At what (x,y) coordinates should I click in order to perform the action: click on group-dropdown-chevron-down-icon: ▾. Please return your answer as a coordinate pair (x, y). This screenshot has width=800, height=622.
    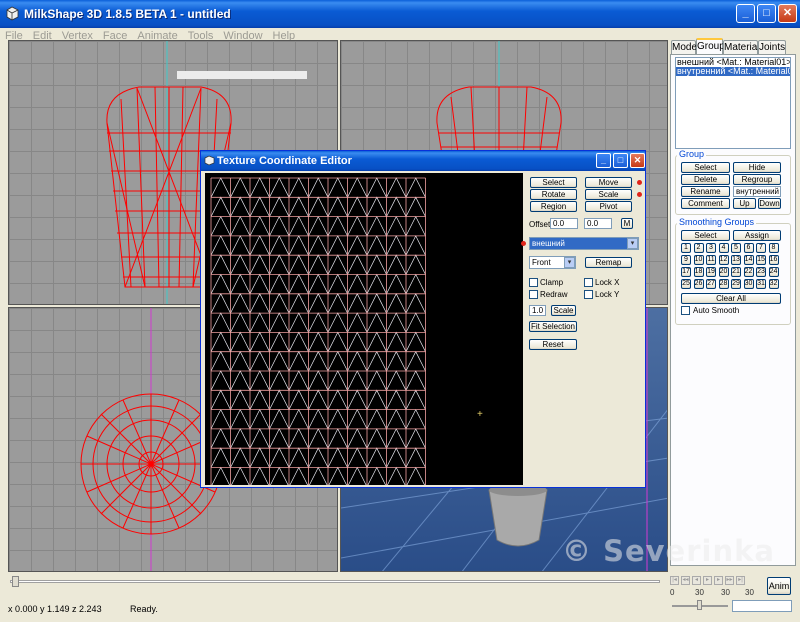
    Looking at the image, I should click on (632, 243).